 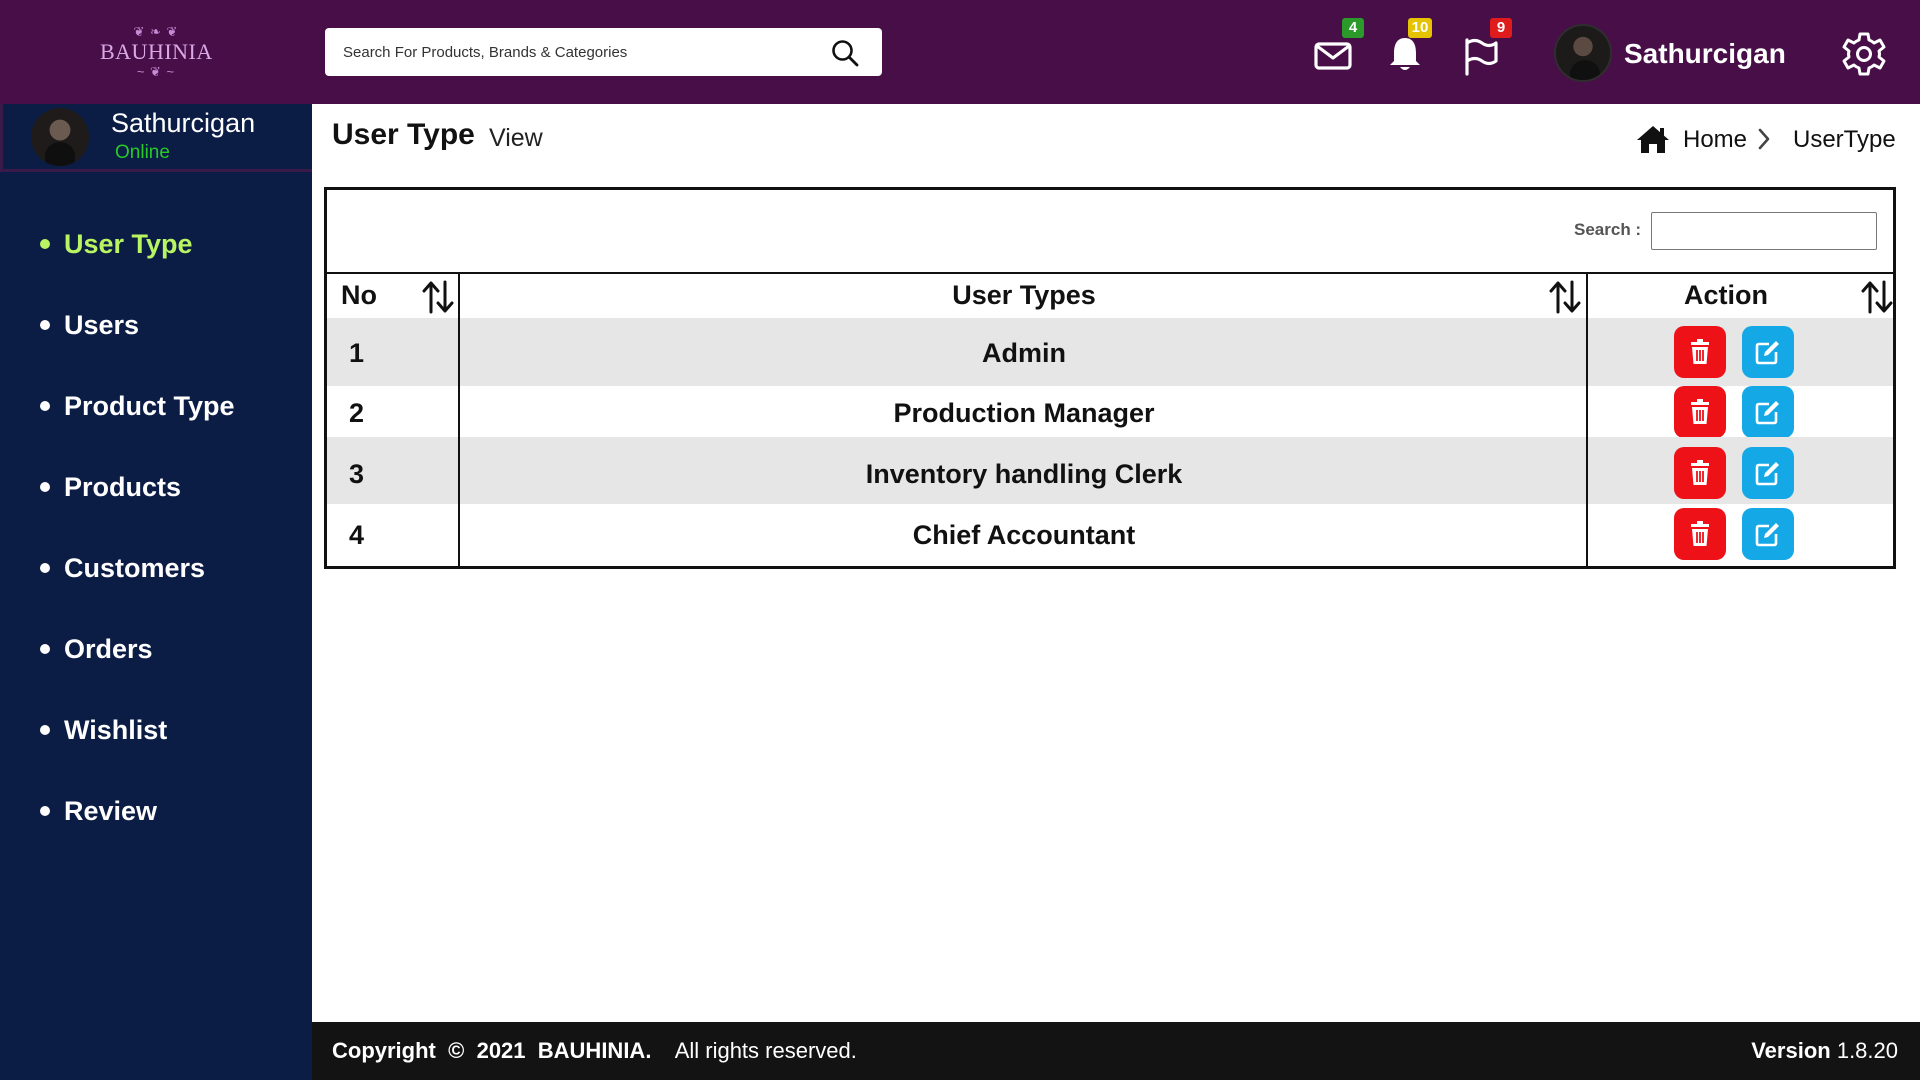 What do you see at coordinates (845, 53) in the screenshot?
I see `search-icon` at bounding box center [845, 53].